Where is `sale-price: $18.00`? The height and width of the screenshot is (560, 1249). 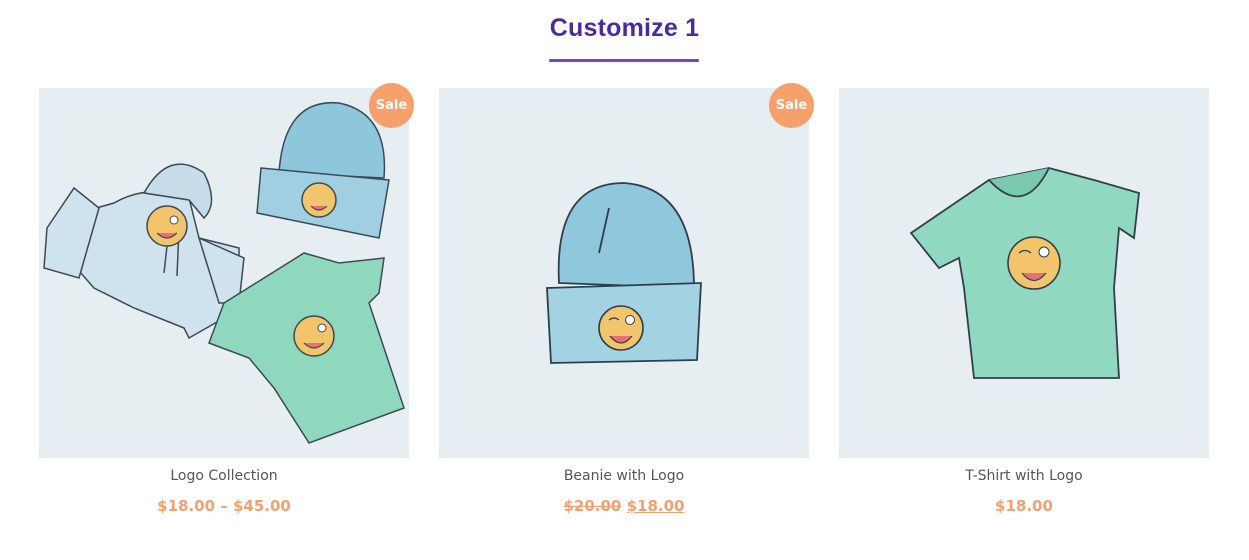 sale-price: $18.00 is located at coordinates (655, 506).